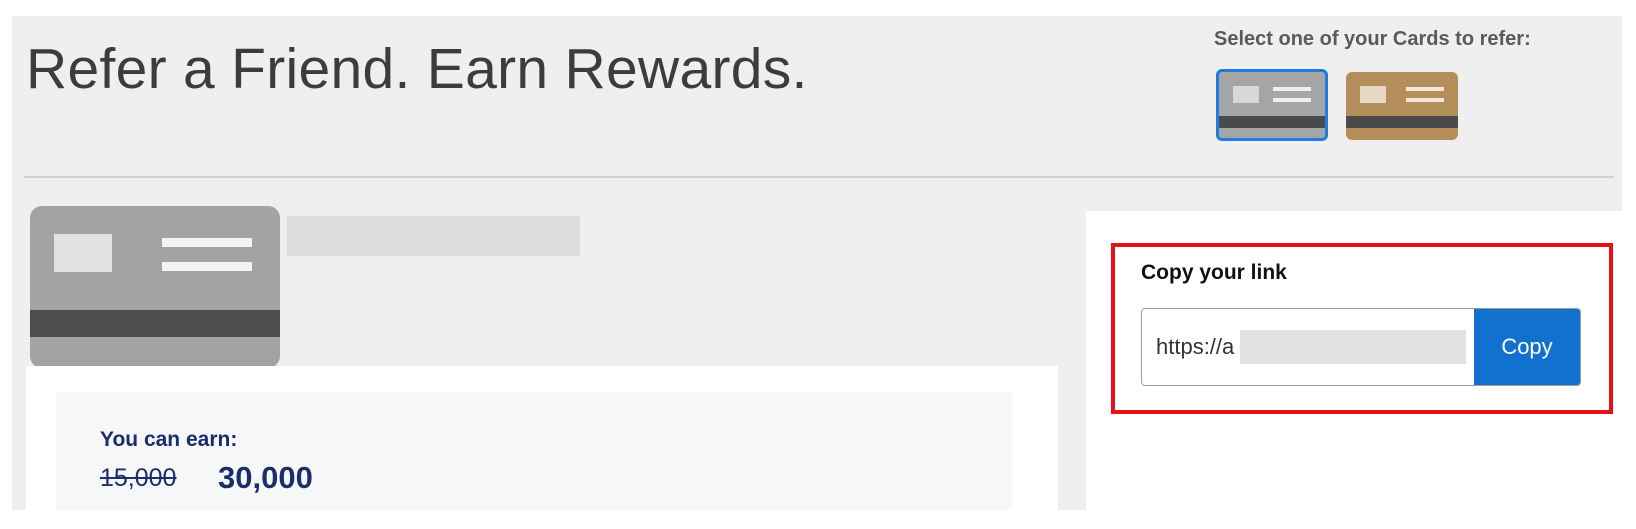 The image size is (1636, 529). Describe the element at coordinates (1214, 272) in the screenshot. I see `copy-link-heading: Copy your link` at that location.